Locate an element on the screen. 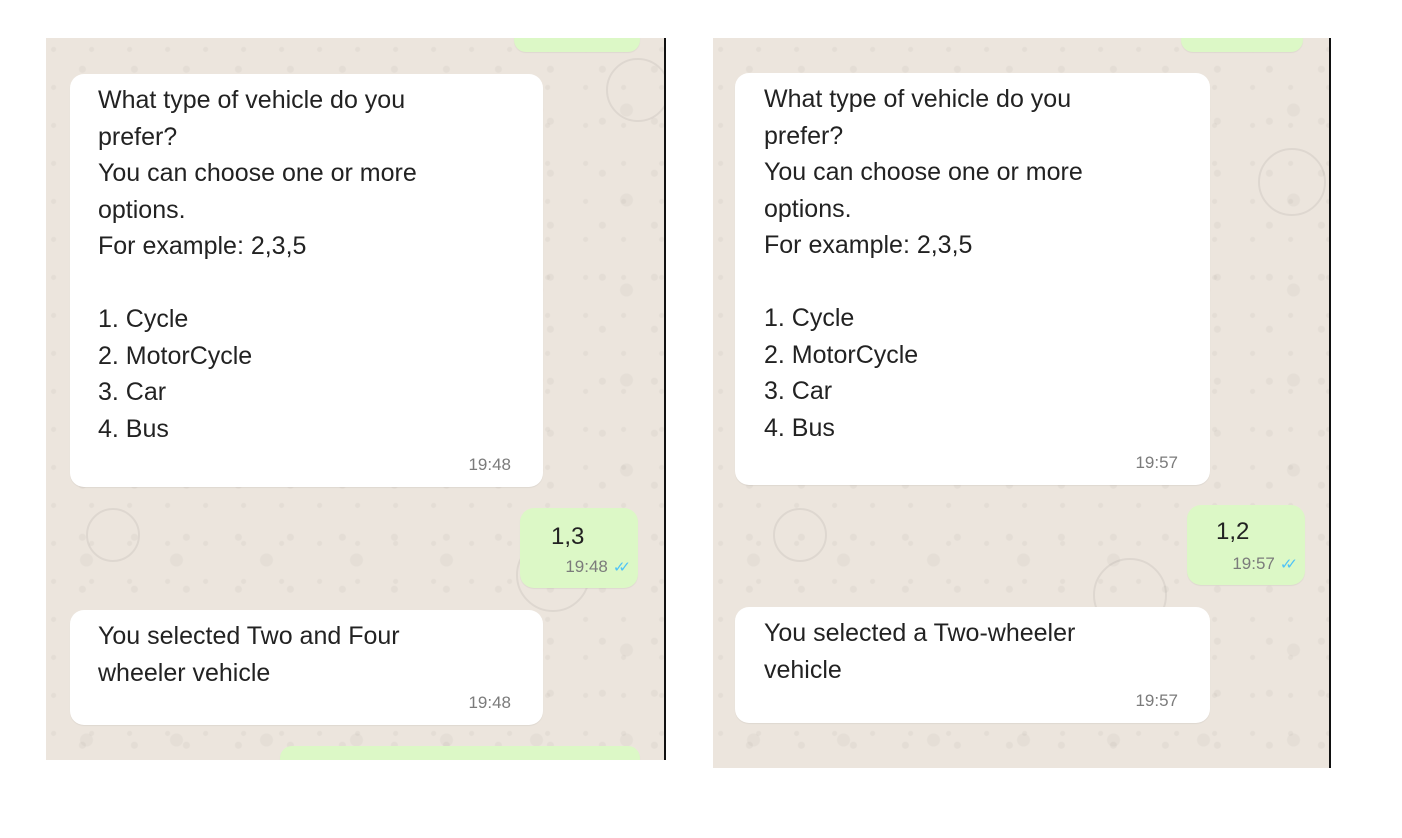 Image resolution: width=1402 pixels, height=838 pixels. reply-timestamp: 19:57 is located at coordinates (1253, 563).